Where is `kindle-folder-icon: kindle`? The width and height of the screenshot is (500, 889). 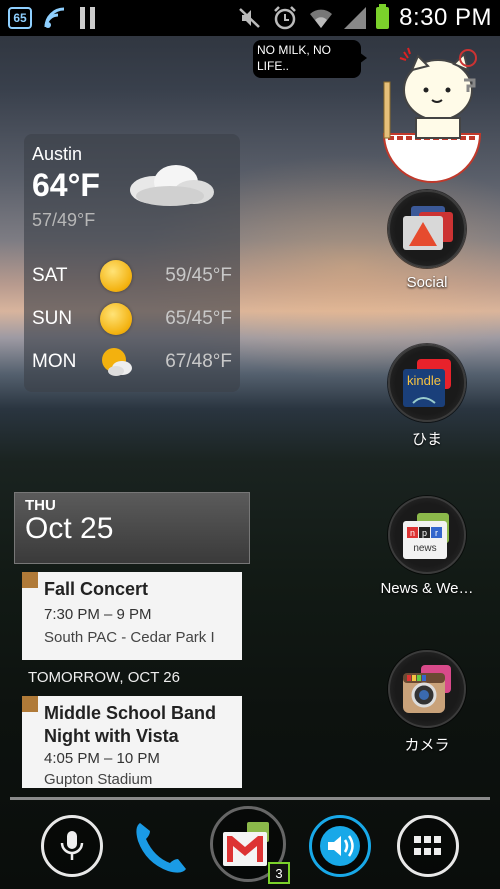 kindle-folder-icon: kindle is located at coordinates (427, 383).